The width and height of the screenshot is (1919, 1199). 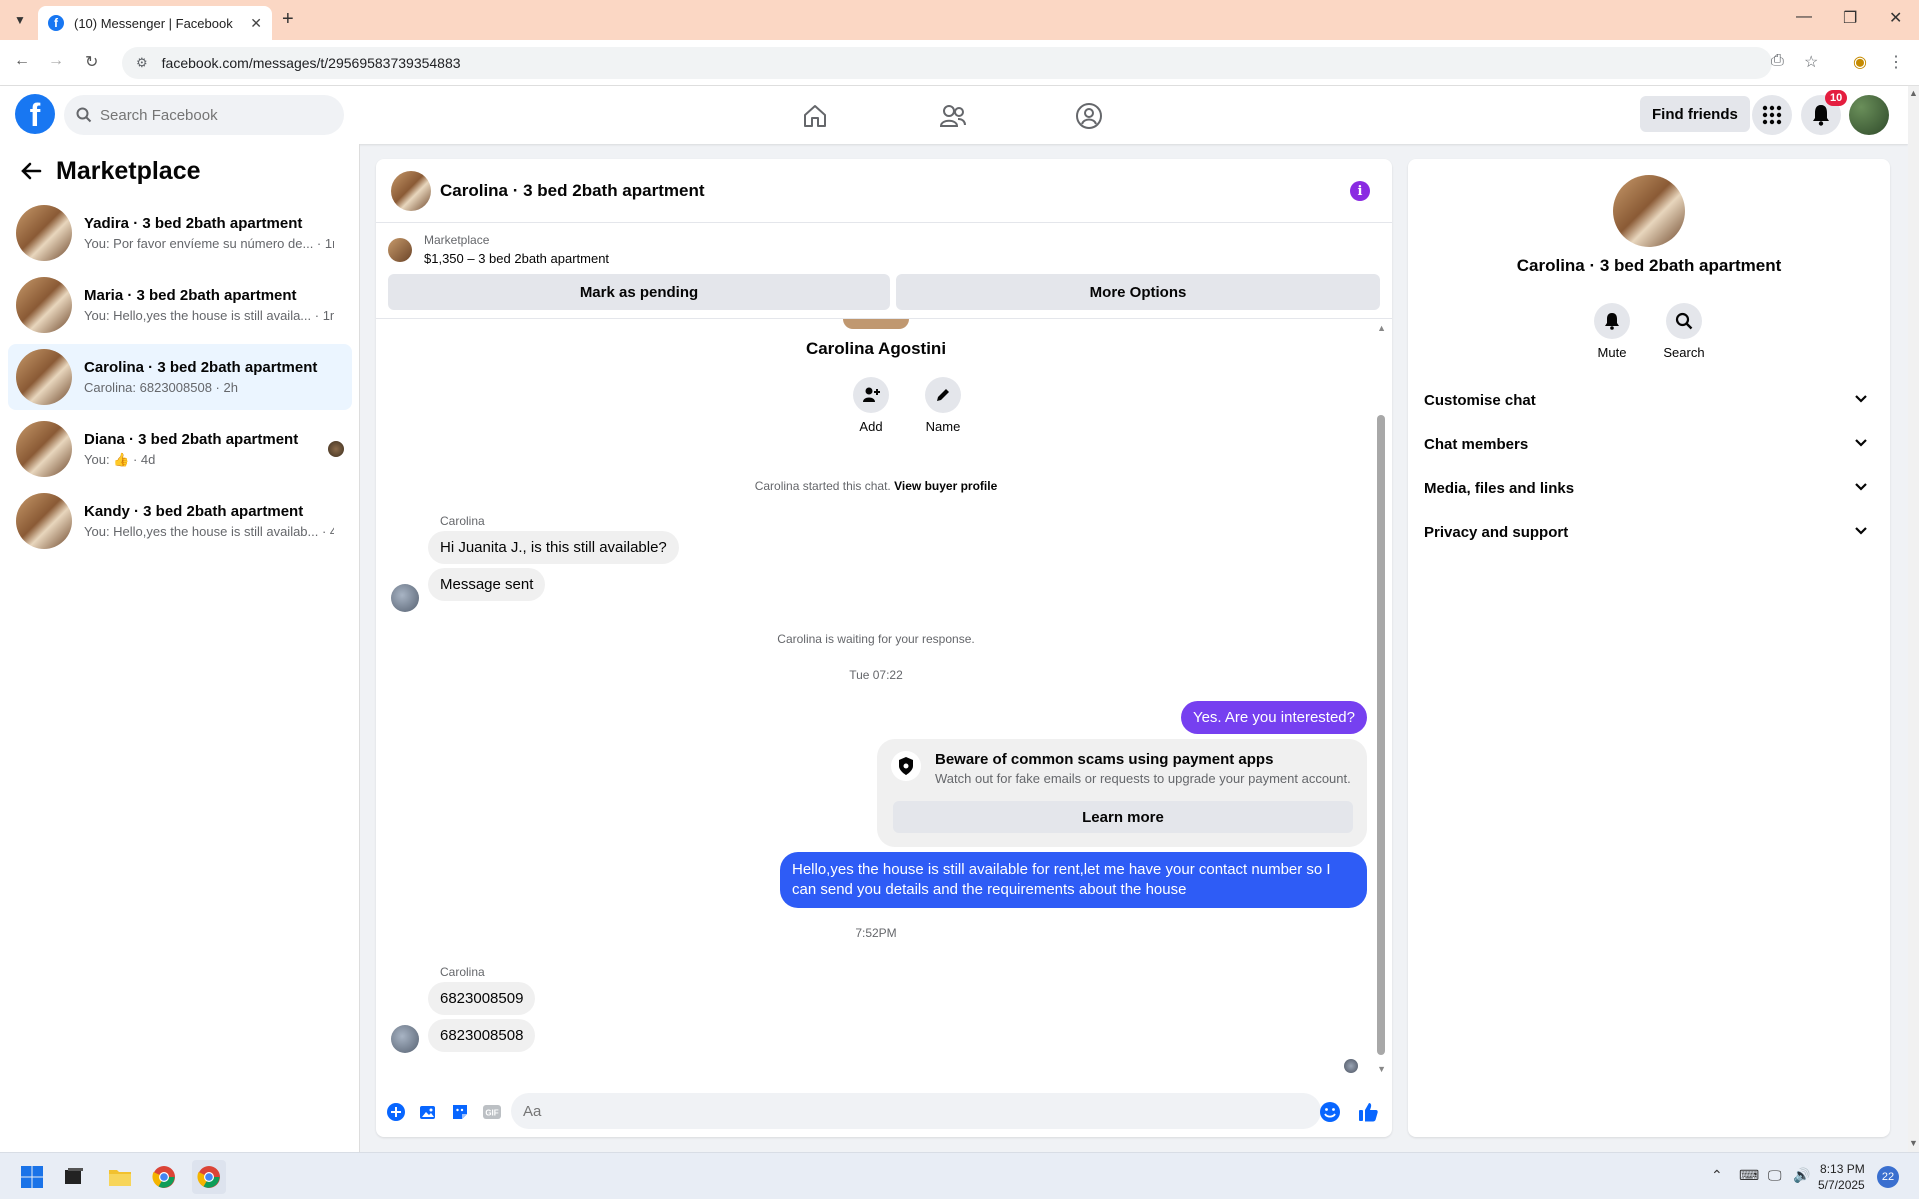 I want to click on scroll-down-arrow-icon: ▼, so click(x=1381, y=1069).